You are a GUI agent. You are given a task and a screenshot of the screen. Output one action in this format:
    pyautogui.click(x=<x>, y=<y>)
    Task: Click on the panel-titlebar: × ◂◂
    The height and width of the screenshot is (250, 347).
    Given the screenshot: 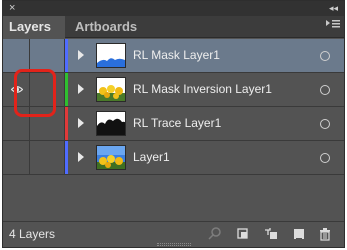 What is the action you would take?
    pyautogui.click(x=173, y=8)
    